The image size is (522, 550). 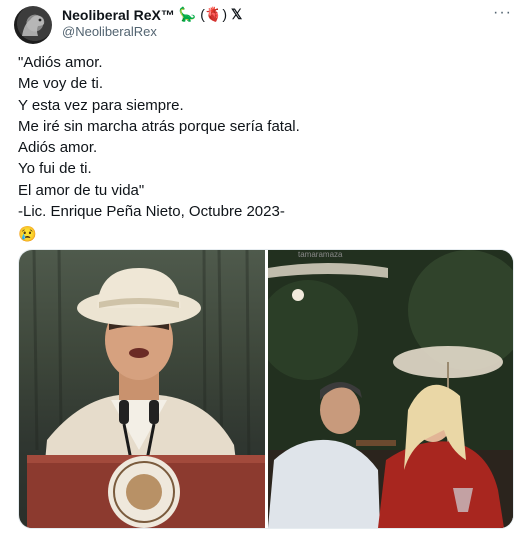 I want to click on watermark-label: tamaramaza, so click(x=320, y=254).